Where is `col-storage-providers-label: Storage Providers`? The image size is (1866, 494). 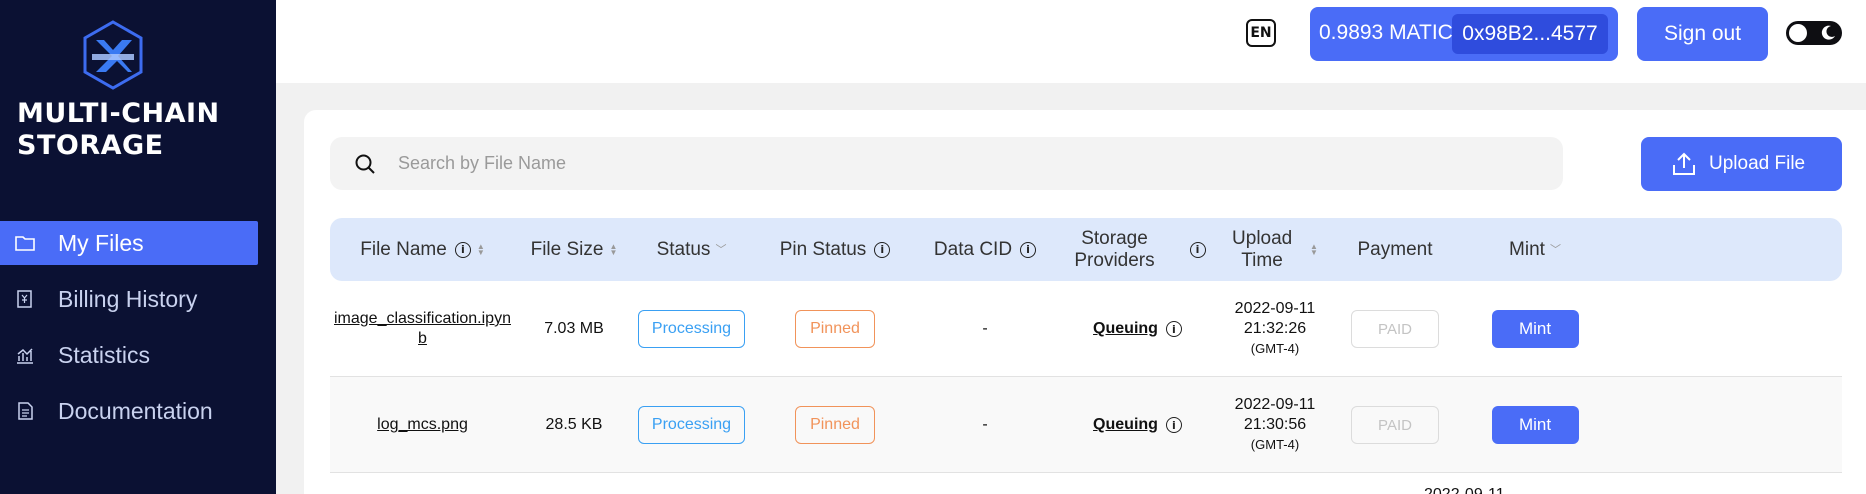 col-storage-providers-label: Storage Providers is located at coordinates (1114, 249).